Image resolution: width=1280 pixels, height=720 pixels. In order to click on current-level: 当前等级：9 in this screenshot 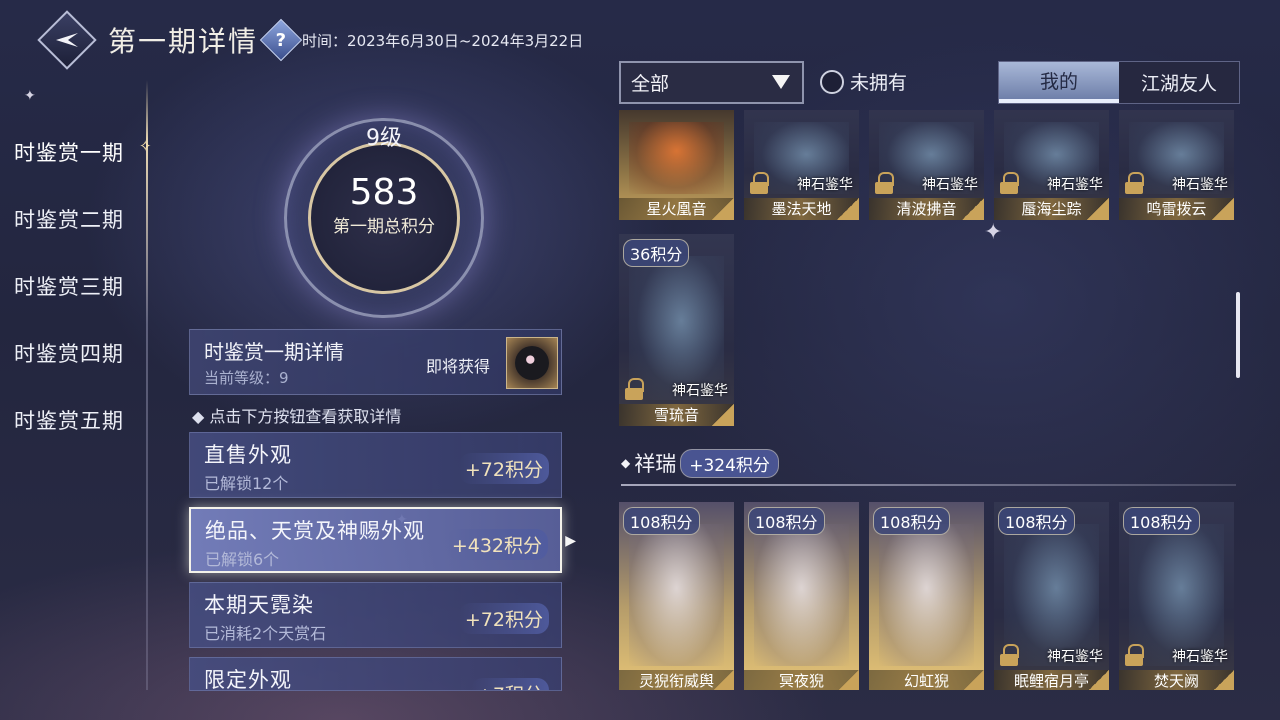, I will do `click(246, 378)`.